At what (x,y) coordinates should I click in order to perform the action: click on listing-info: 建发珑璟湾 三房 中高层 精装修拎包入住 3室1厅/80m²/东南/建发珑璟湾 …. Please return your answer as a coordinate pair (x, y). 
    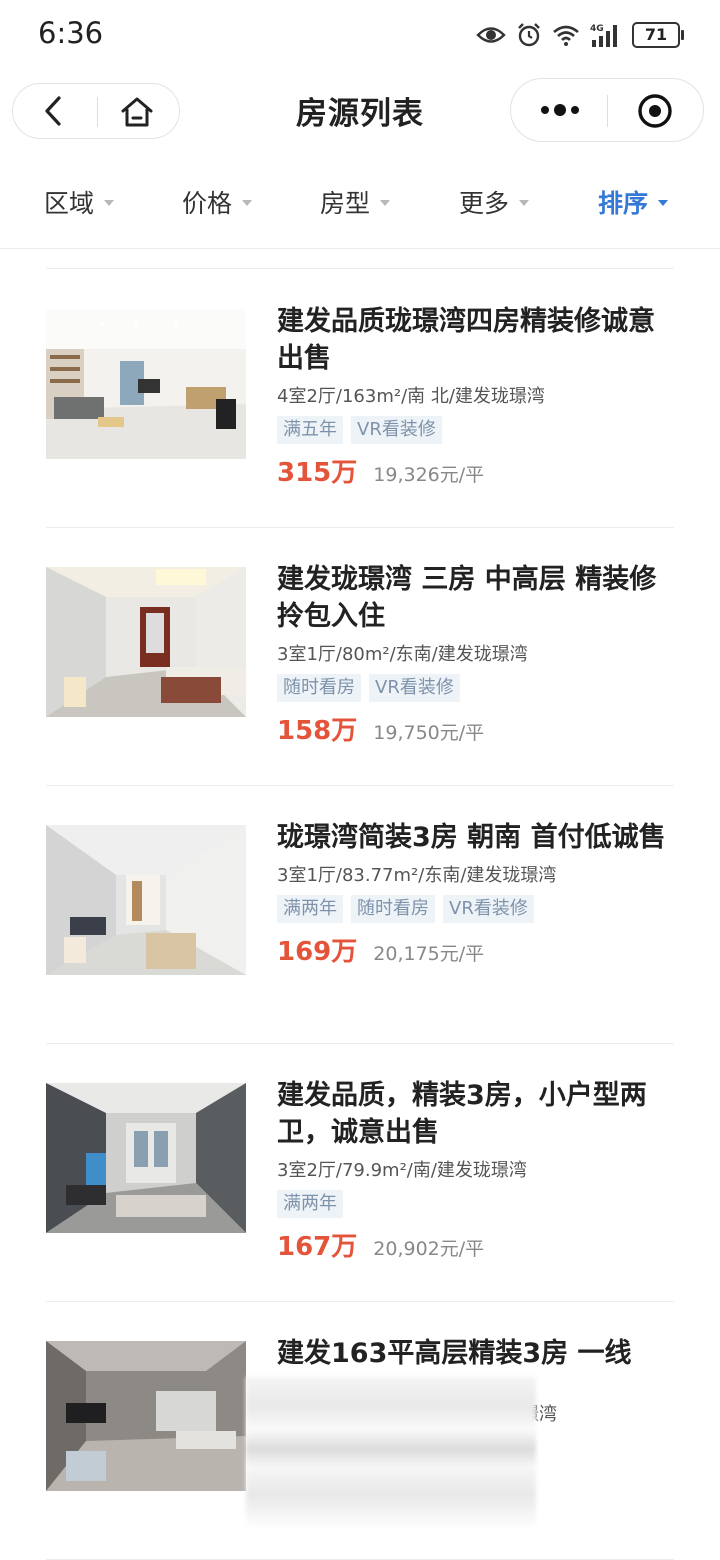
    Looking at the image, I should click on (474, 654).